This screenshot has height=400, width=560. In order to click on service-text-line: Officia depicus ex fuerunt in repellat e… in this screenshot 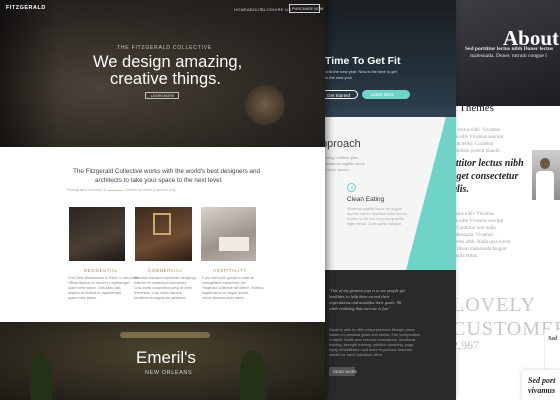, I will do `click(99, 283)`.